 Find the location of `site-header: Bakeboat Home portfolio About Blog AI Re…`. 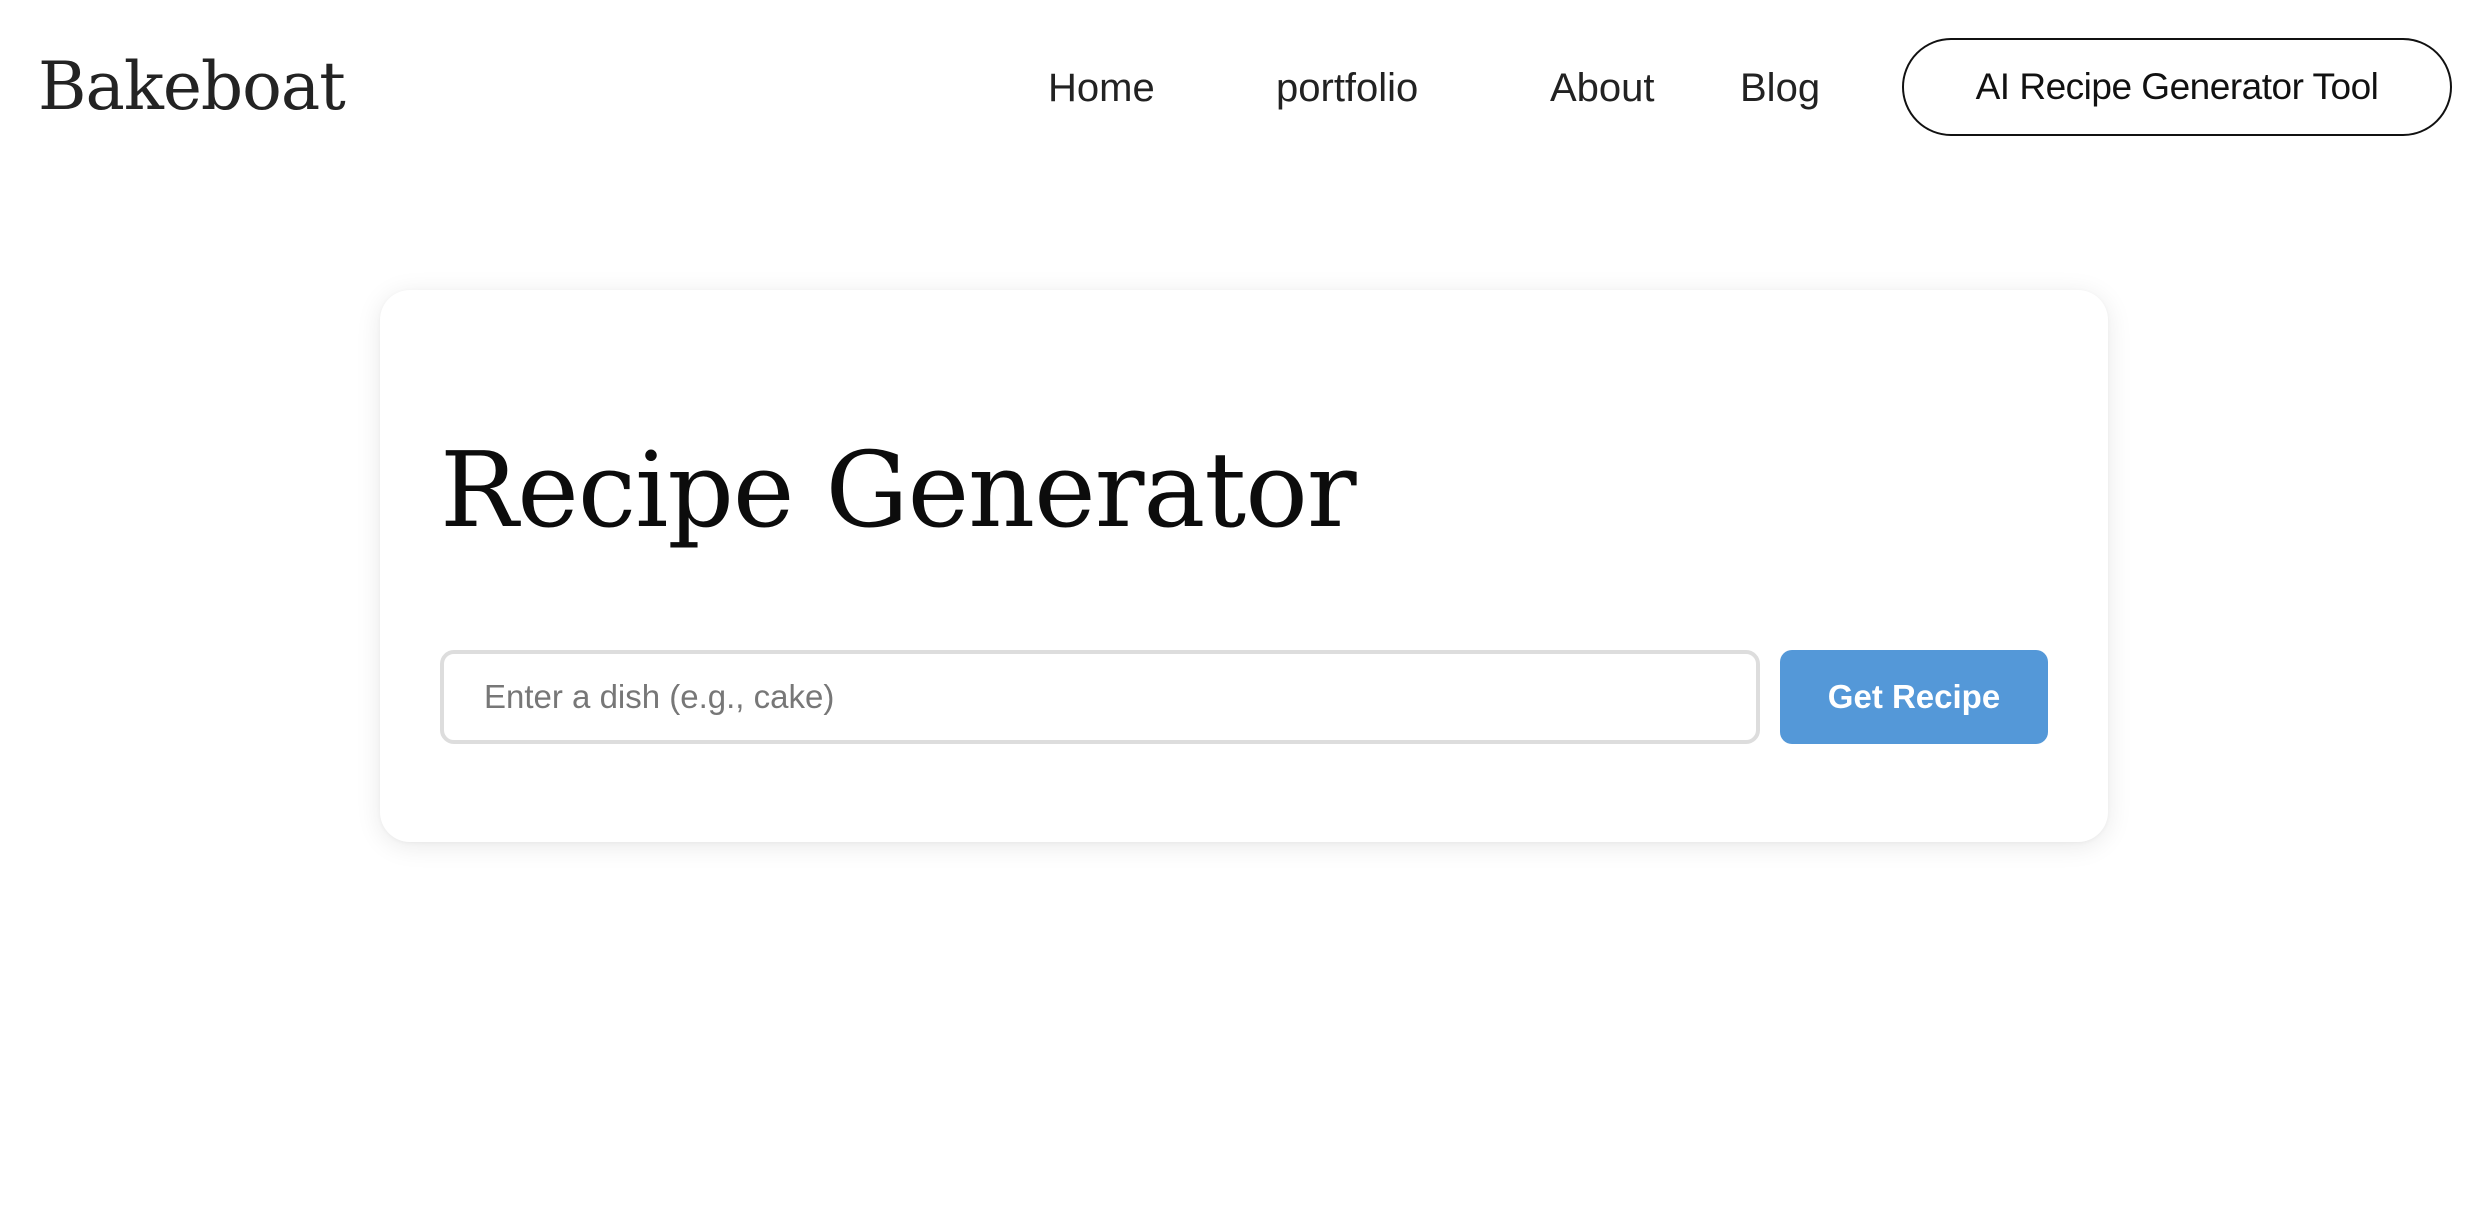

site-header: Bakeboat Home portfolio About Blog AI Re… is located at coordinates (1238, 90).